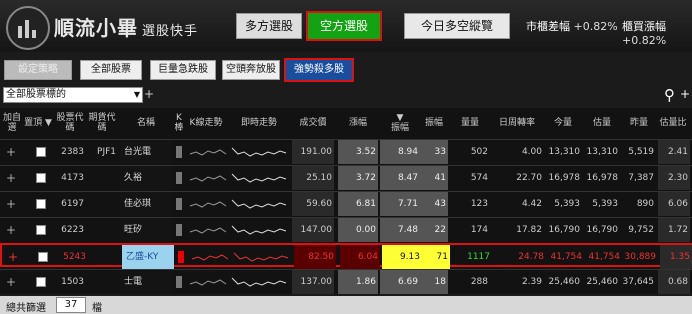 This screenshot has width=692, height=314. Describe the element at coordinates (28, 28) in the screenshot. I see `logo` at that location.